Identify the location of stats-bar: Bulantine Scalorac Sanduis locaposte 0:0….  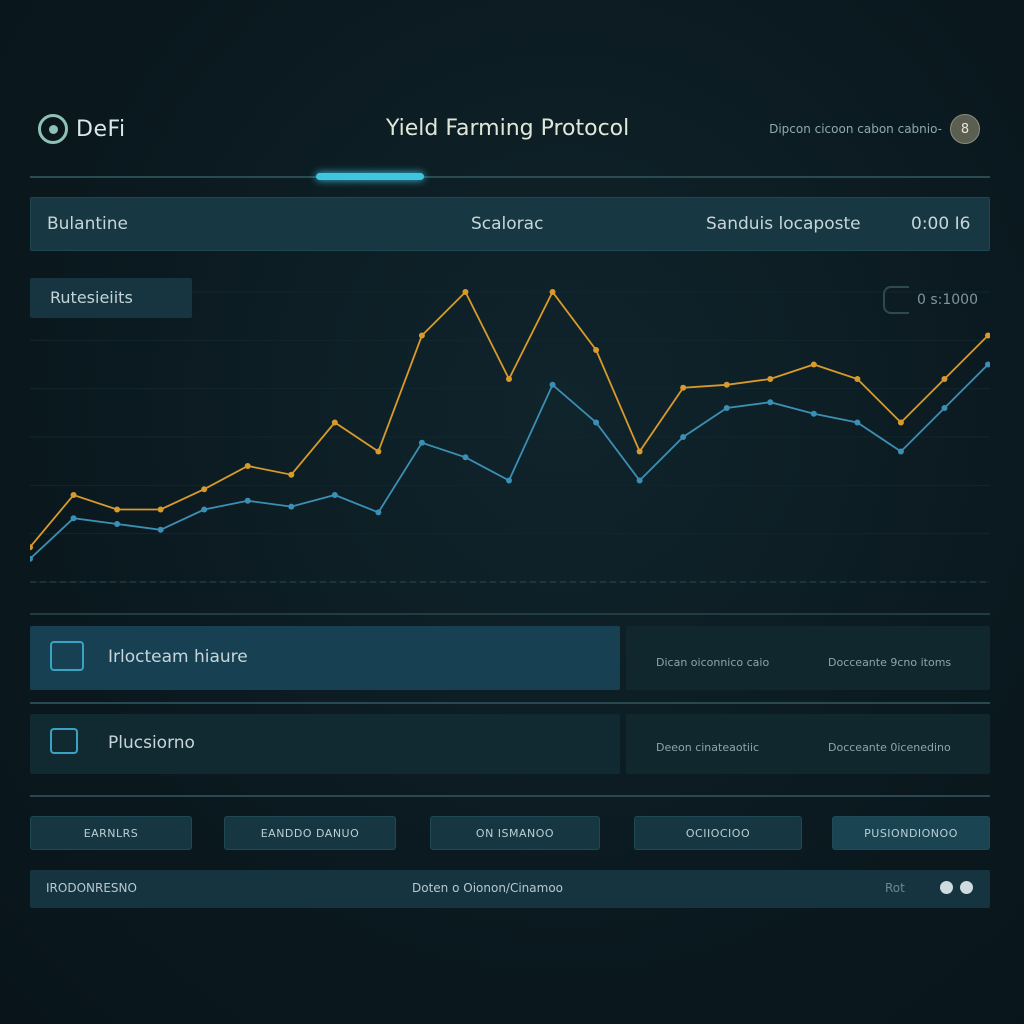
(510, 224).